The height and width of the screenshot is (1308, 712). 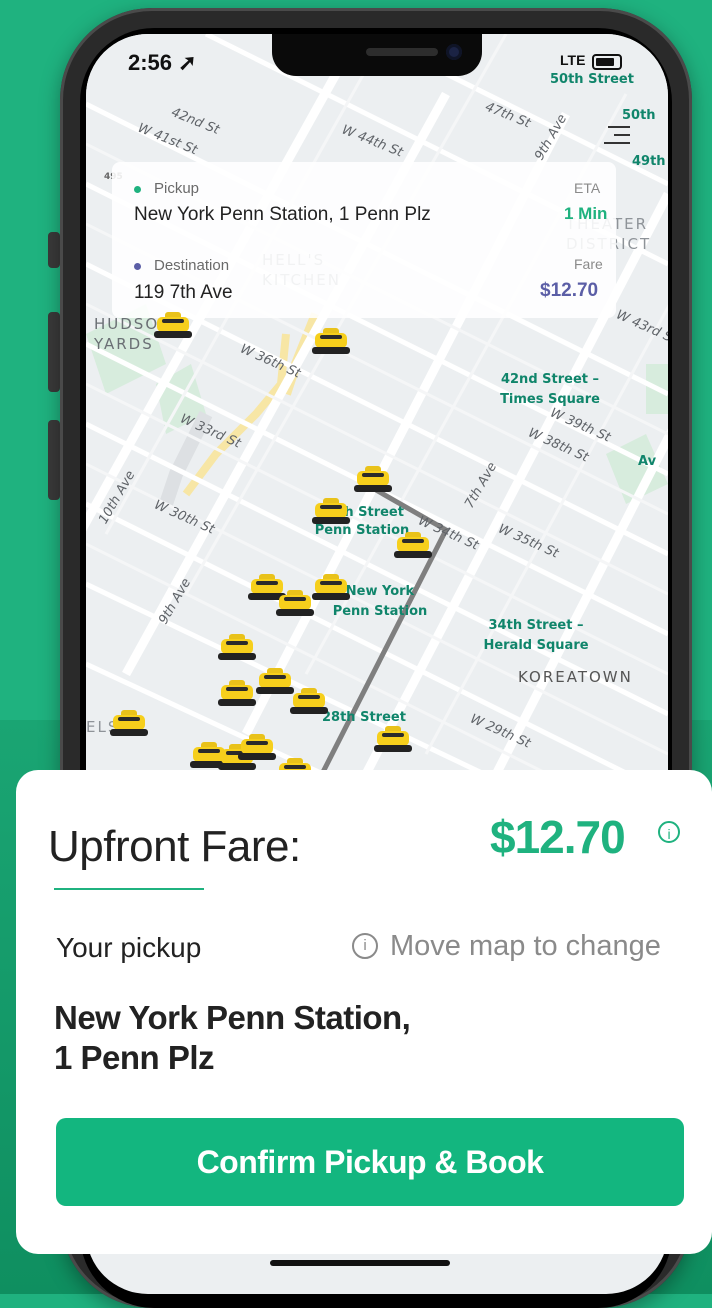 What do you see at coordinates (137, 189) in the screenshot?
I see `pickup-dot-icon` at bounding box center [137, 189].